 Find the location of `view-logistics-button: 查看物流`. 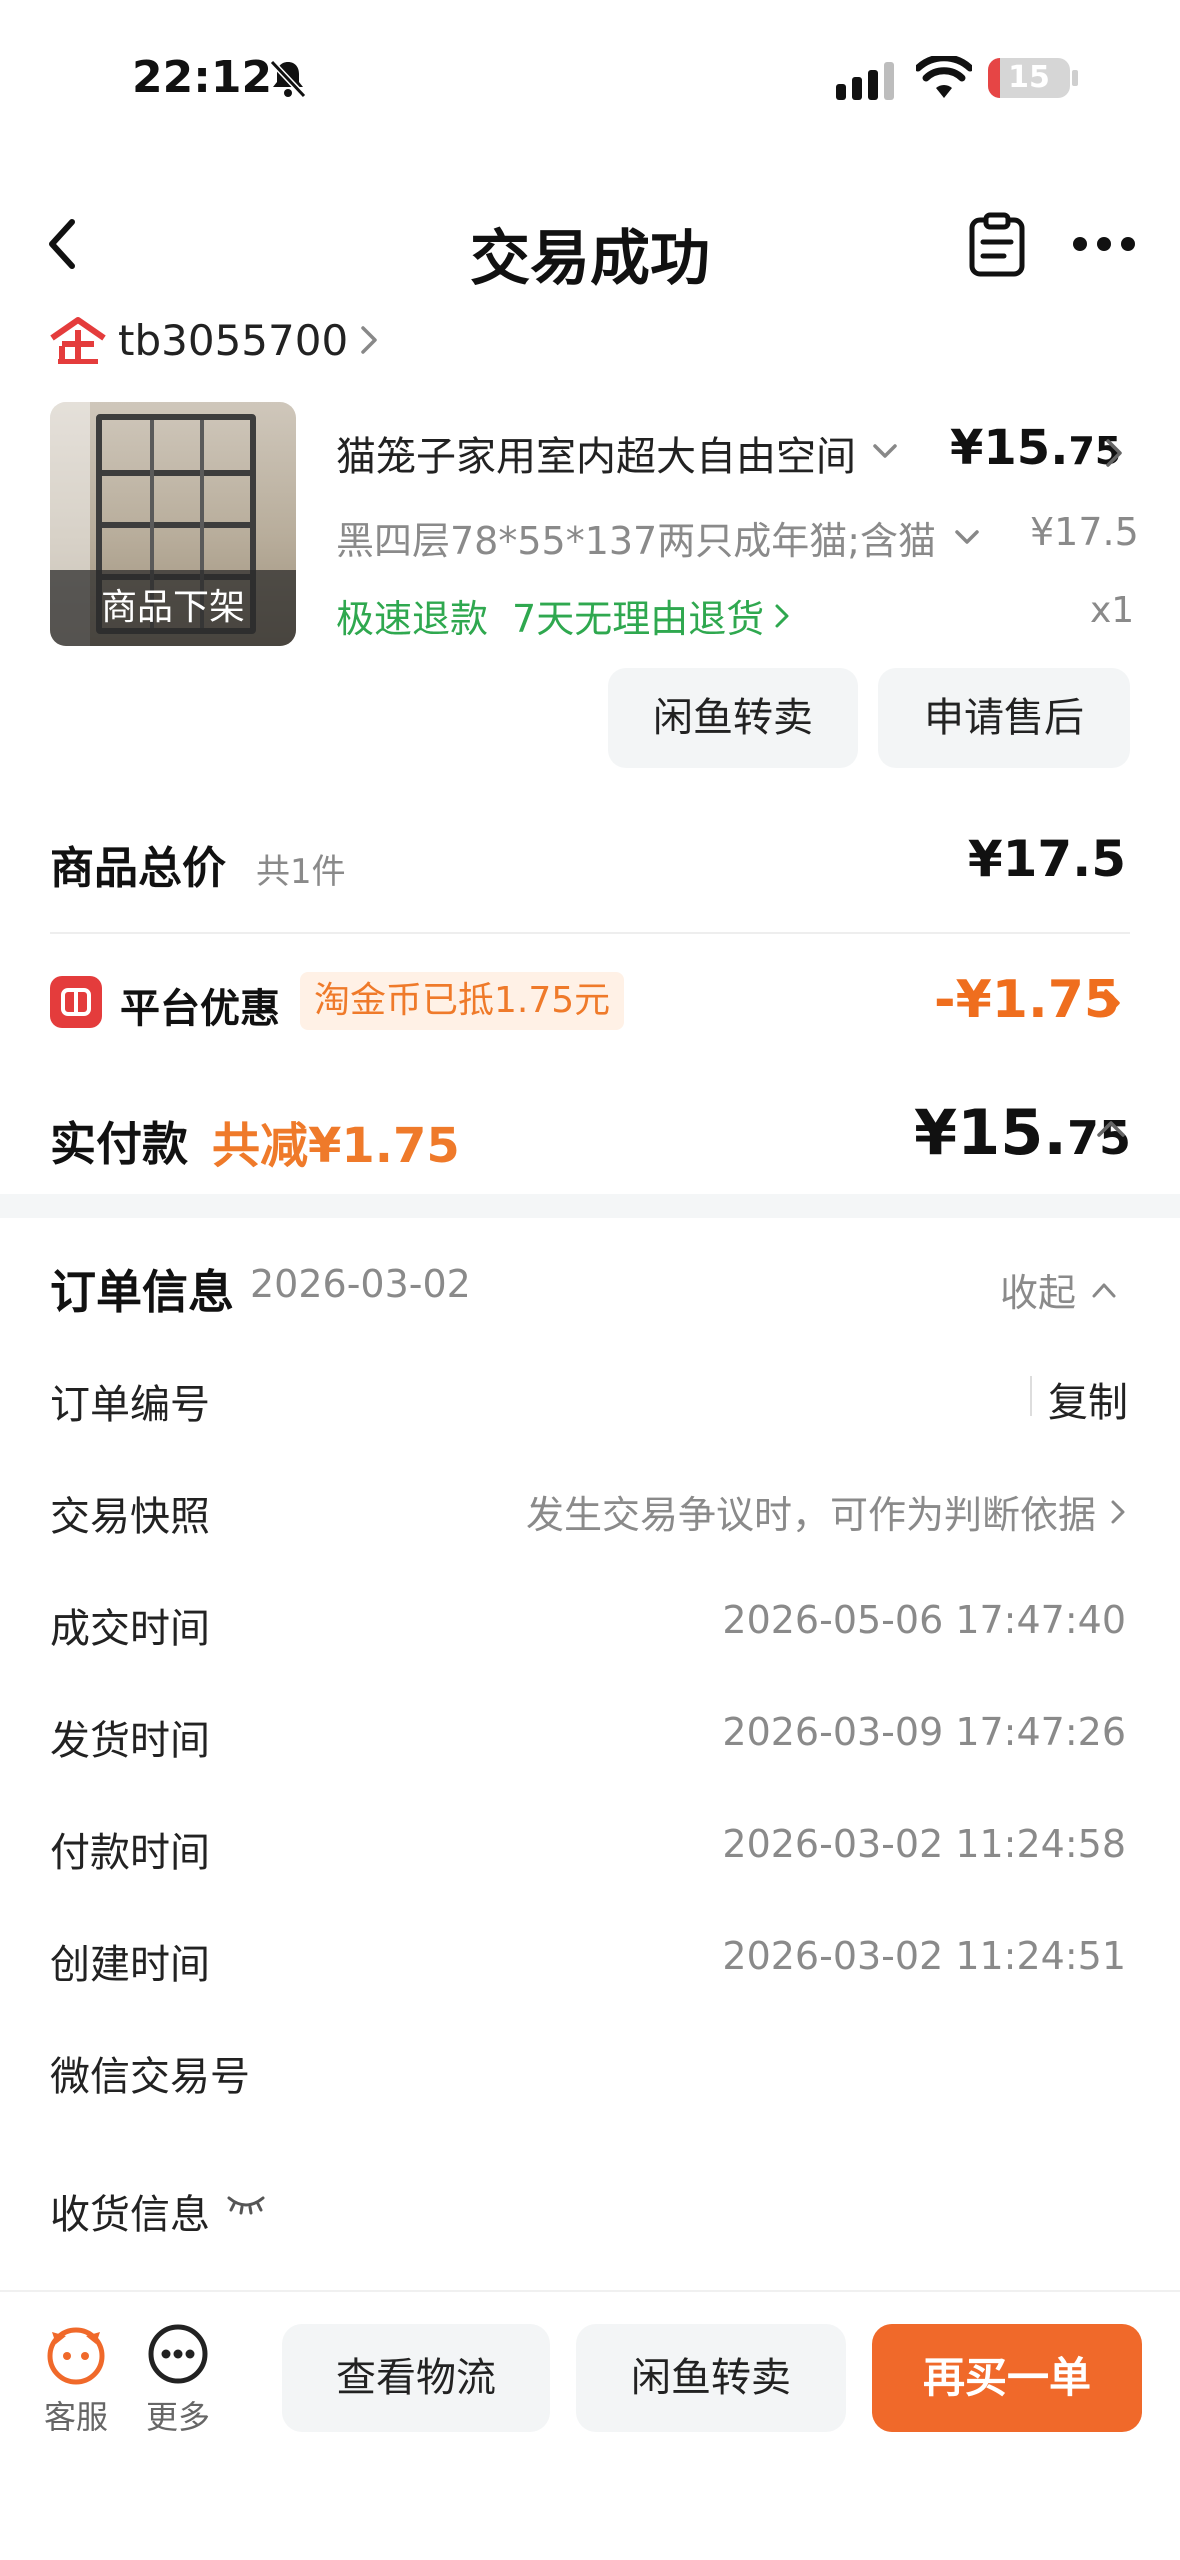

view-logistics-button: 查看物流 is located at coordinates (416, 2378).